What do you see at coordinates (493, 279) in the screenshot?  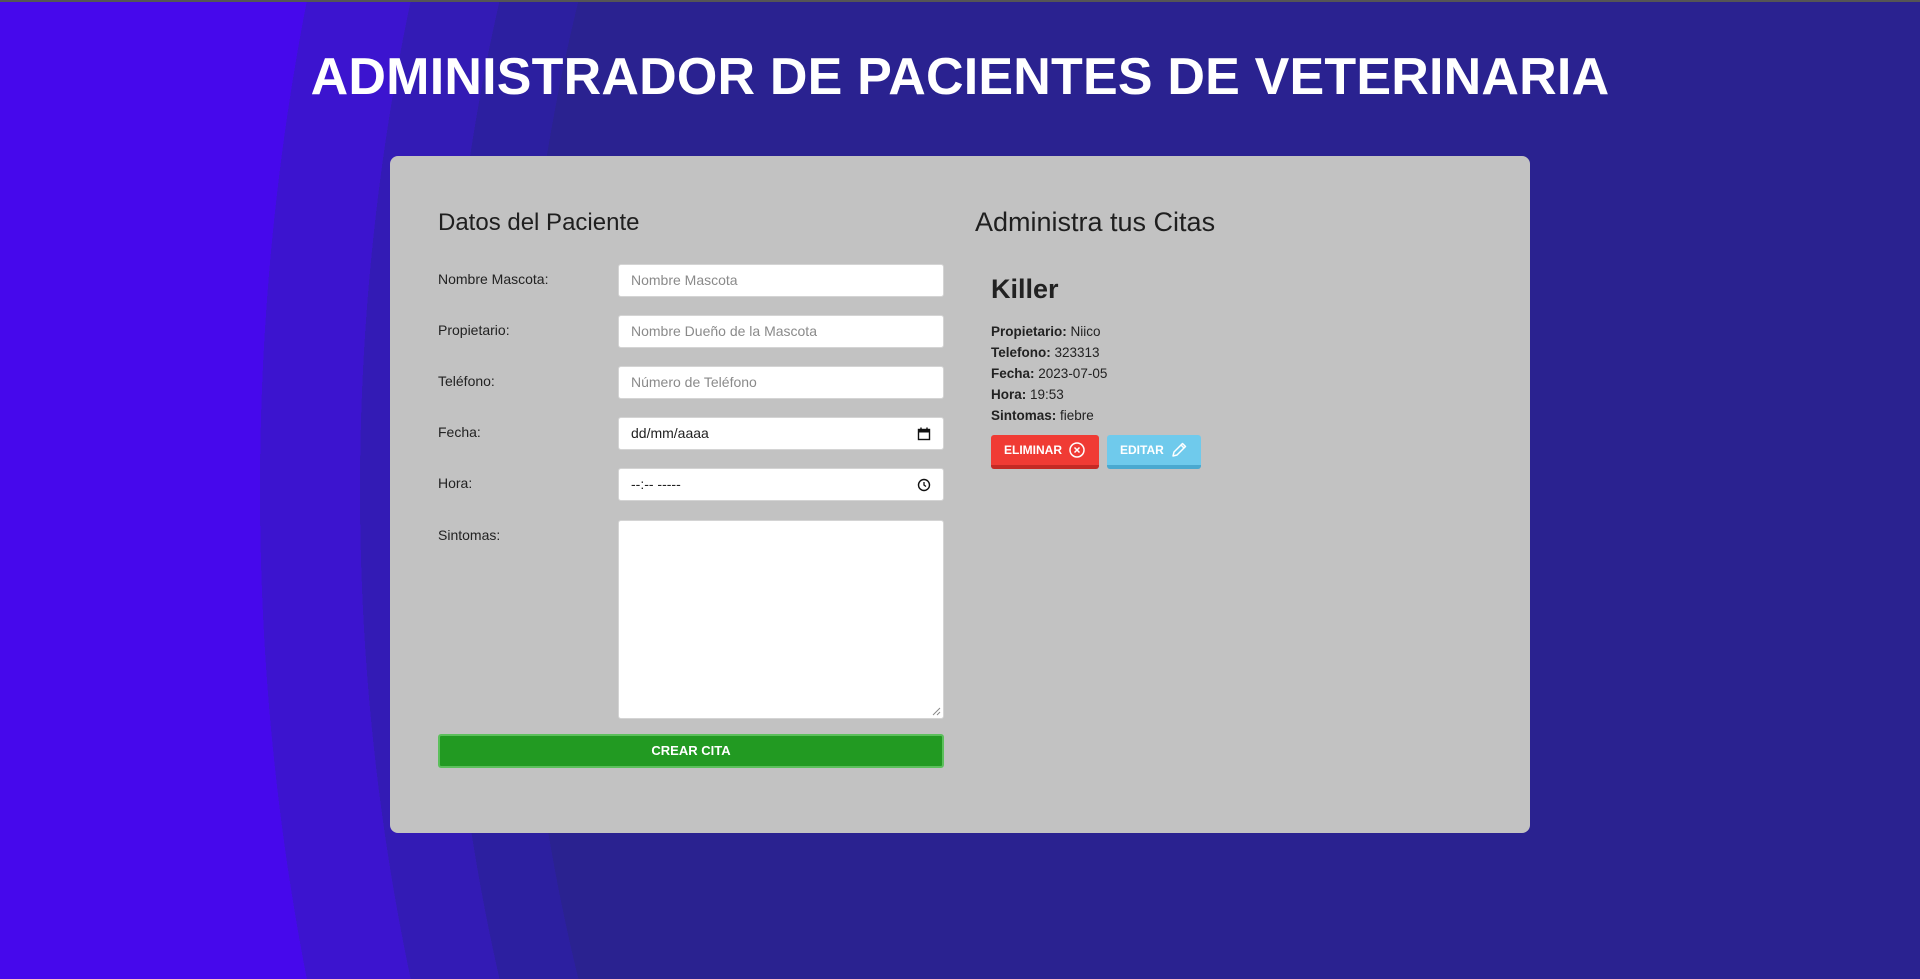 I see `pet-name-label: Nombre Mascota:` at bounding box center [493, 279].